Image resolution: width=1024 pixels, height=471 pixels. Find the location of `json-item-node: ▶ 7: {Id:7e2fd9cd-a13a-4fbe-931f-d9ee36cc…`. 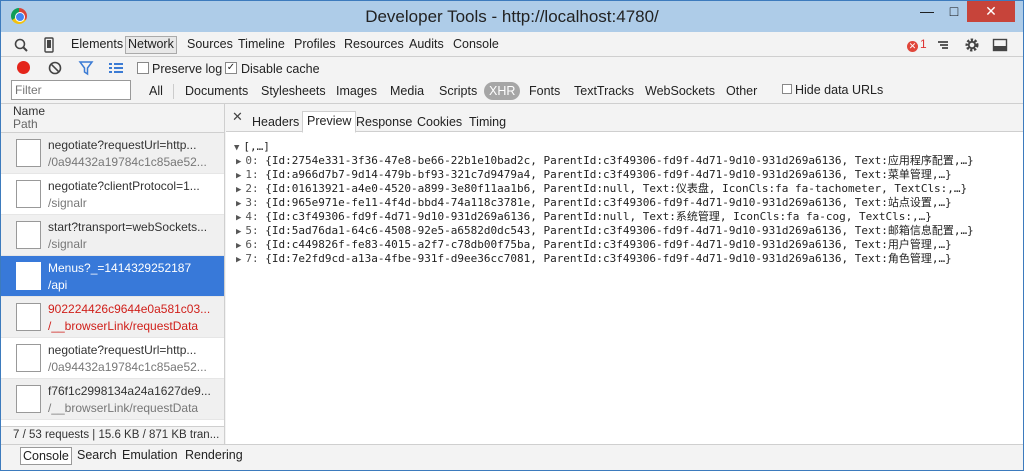

json-item-node: ▶ 7: {Id:7e2fd9cd-a13a-4fbe-931f-d9ee36cc… is located at coordinates (594, 259).